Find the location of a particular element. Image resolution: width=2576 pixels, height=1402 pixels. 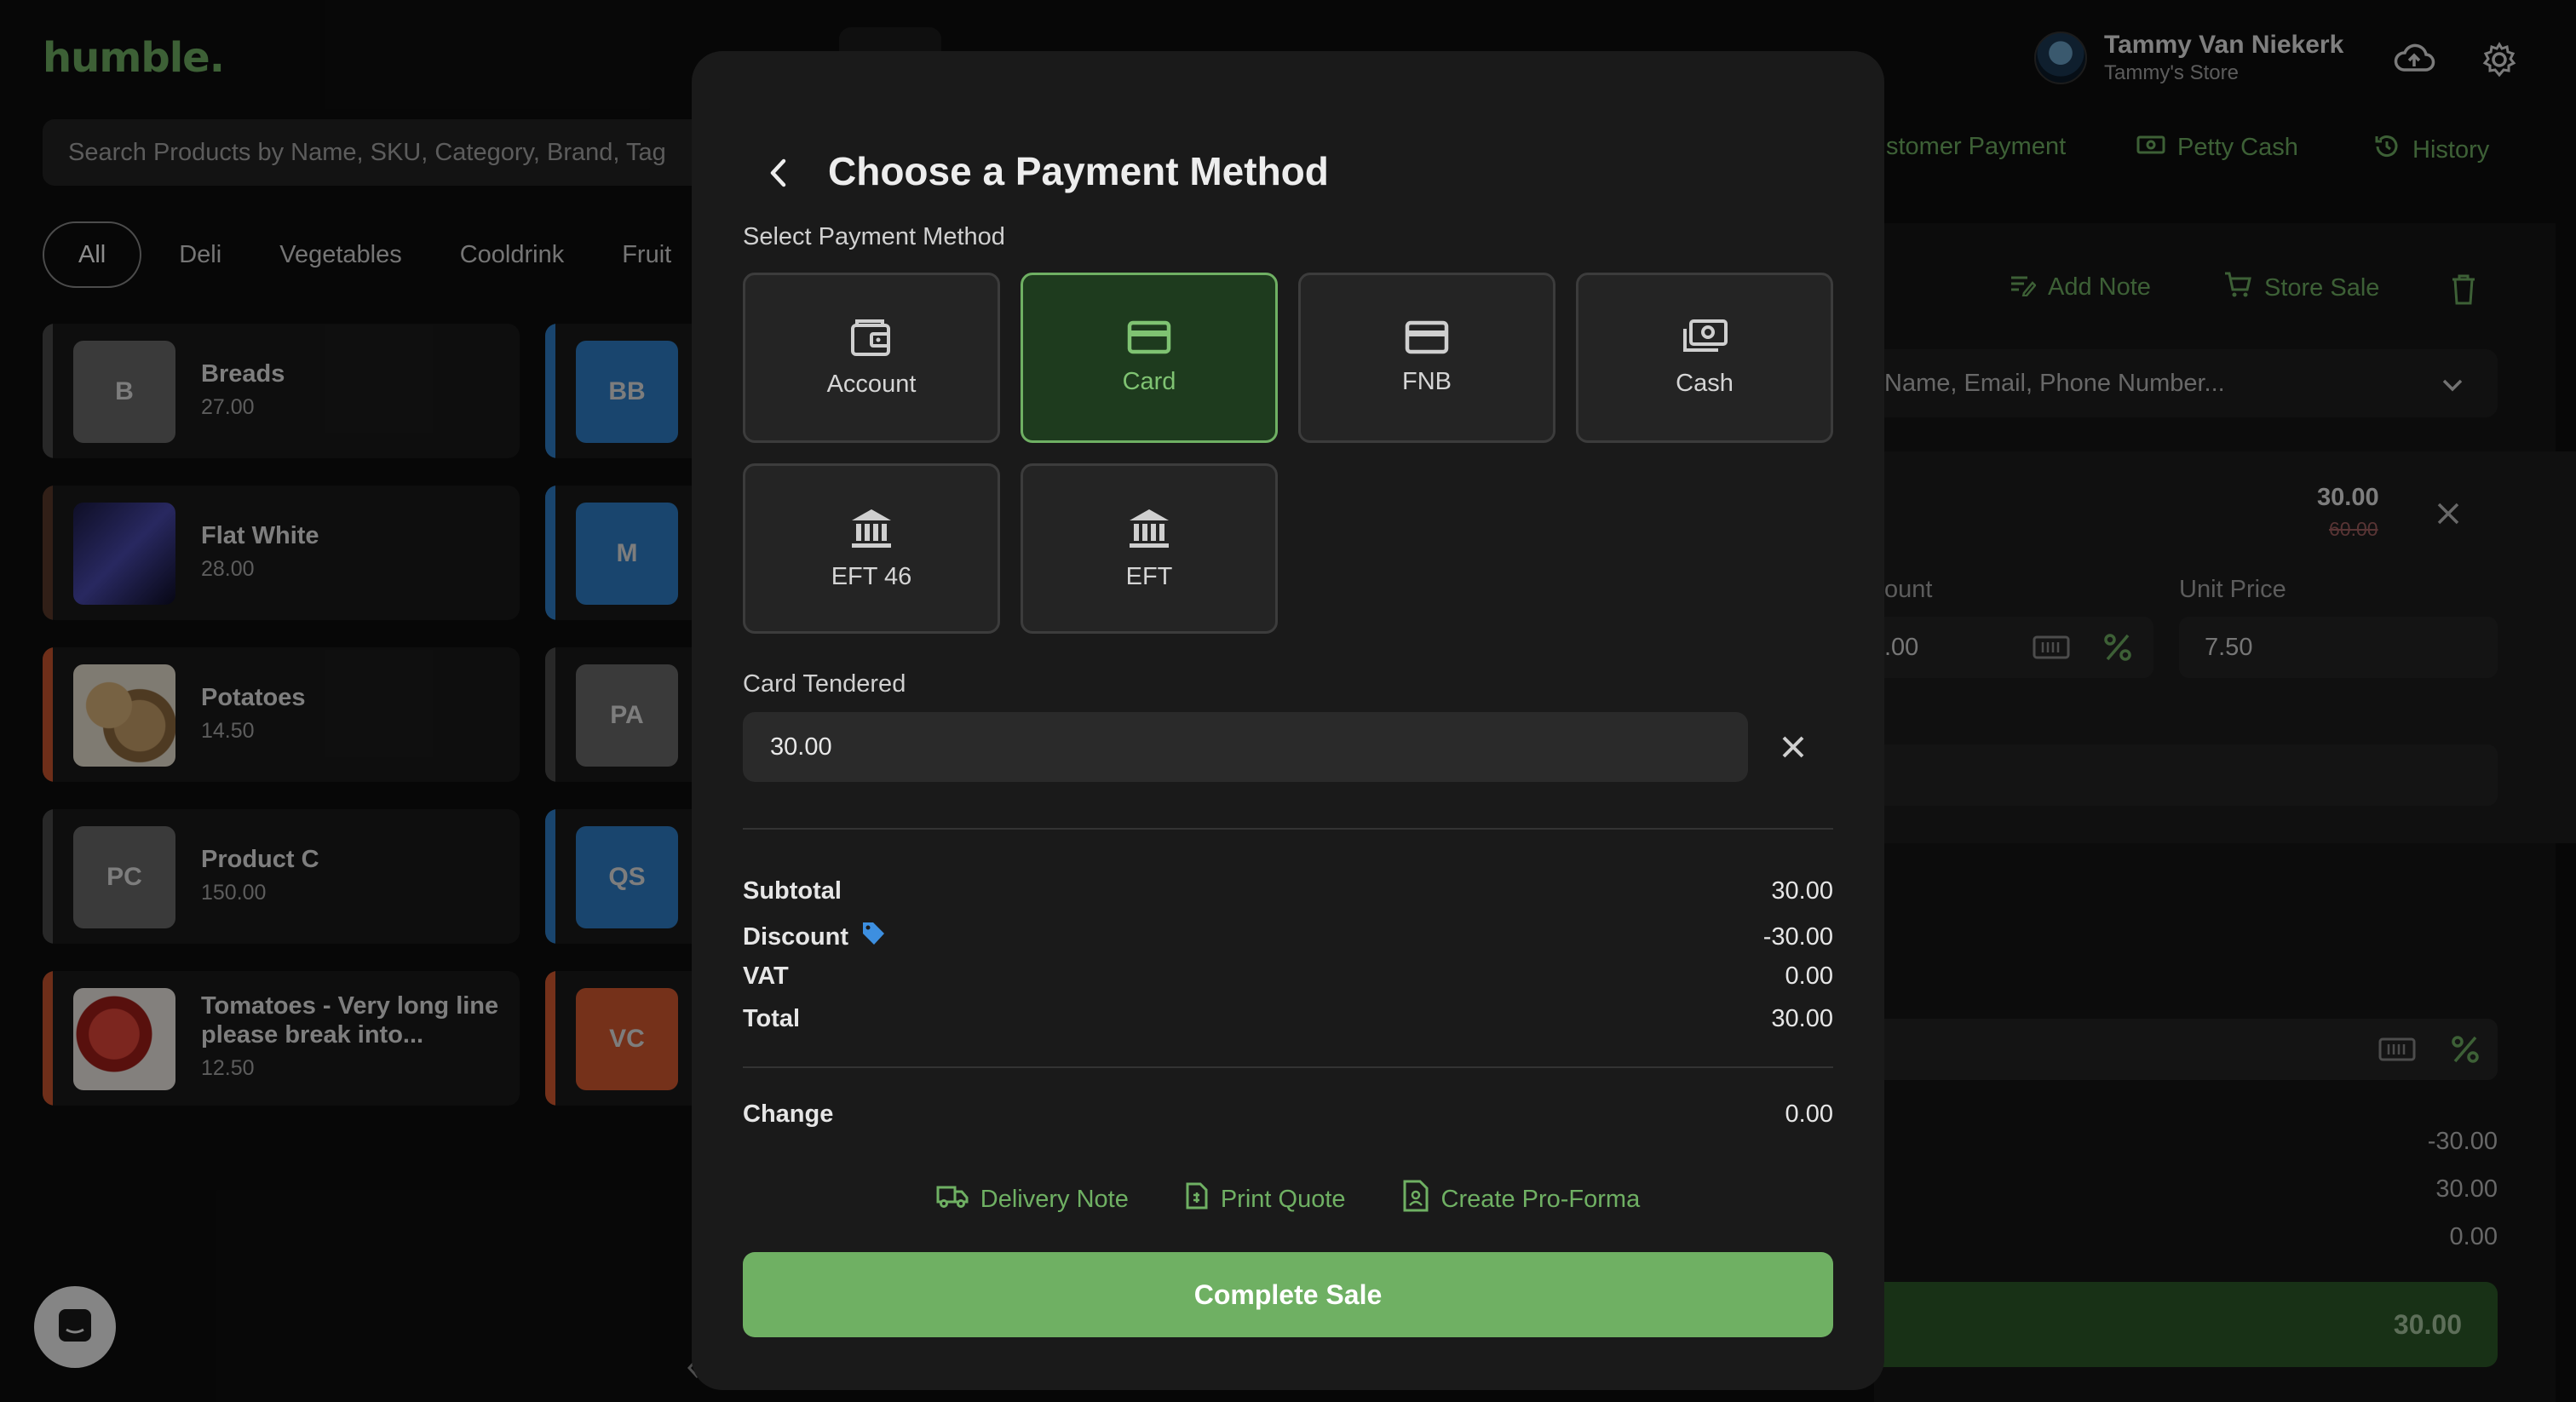

vat-row: VAT 0.00 is located at coordinates (1288, 977).